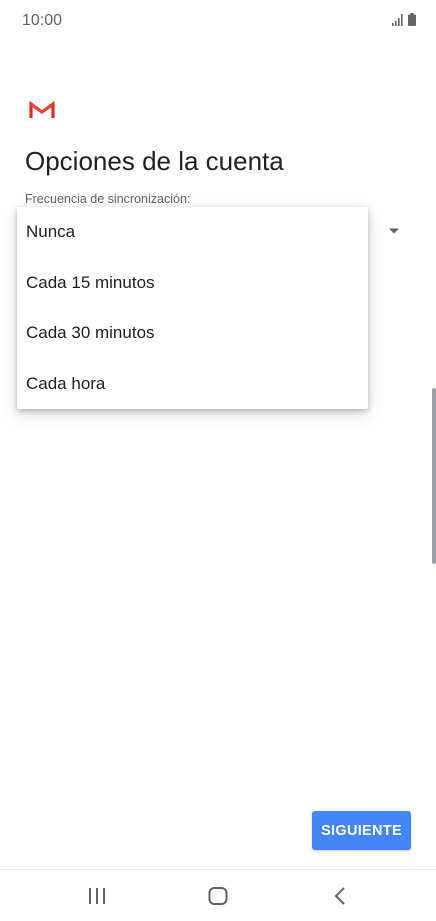  Describe the element at coordinates (341, 896) in the screenshot. I see `back-icon` at that location.